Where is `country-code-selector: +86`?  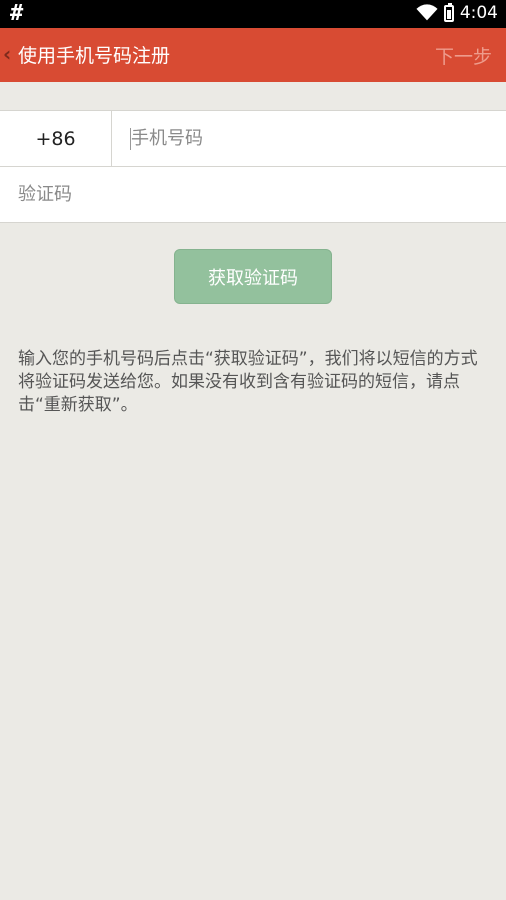 country-code-selector: +86 is located at coordinates (56, 138).